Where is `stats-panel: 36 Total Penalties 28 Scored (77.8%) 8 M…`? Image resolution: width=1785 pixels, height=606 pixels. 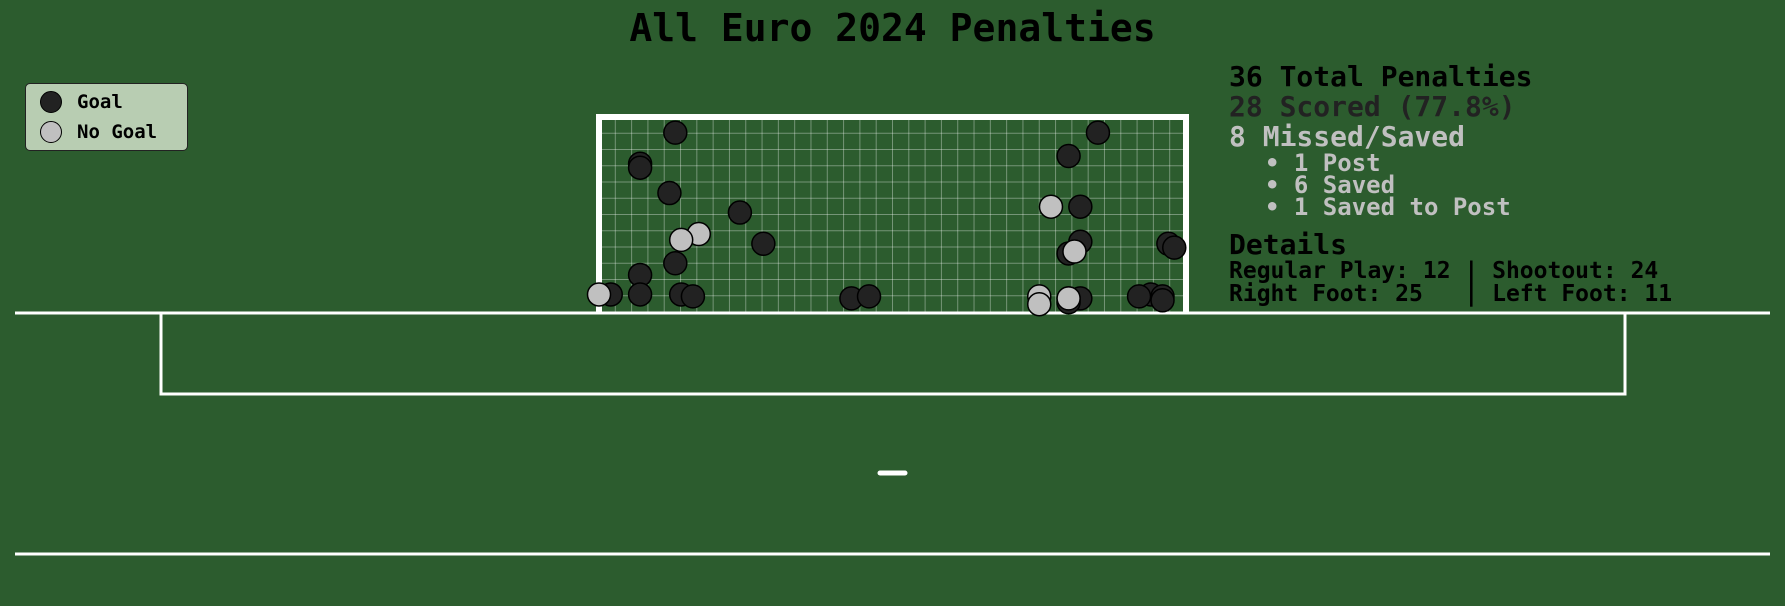 stats-panel: 36 Total Penalties 28 Scored (77.8%) 8 M… is located at coordinates (1450, 184).